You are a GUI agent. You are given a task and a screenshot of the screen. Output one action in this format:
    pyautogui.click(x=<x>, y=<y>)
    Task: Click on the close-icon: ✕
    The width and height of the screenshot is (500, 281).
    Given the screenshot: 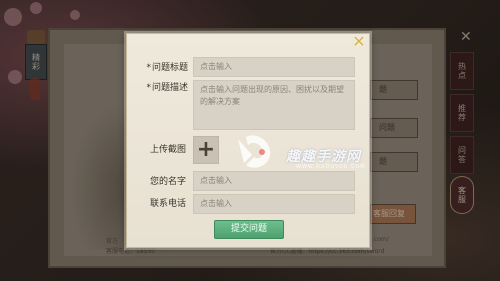 What is the action you would take?
    pyautogui.click(x=359, y=42)
    